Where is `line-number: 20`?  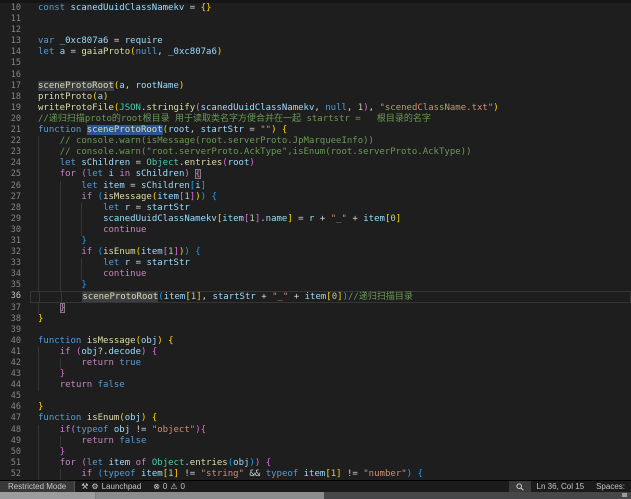 line-number: 20 is located at coordinates (10, 119).